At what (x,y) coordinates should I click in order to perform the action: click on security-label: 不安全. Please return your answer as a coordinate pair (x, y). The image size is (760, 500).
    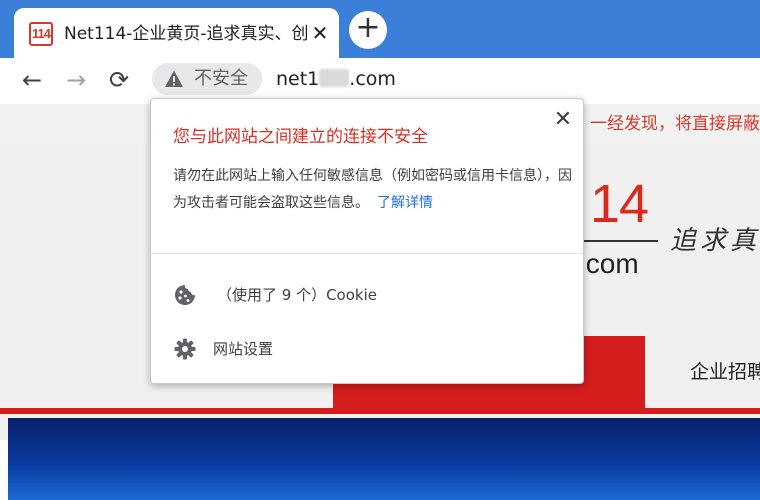
    Looking at the image, I should click on (221, 78).